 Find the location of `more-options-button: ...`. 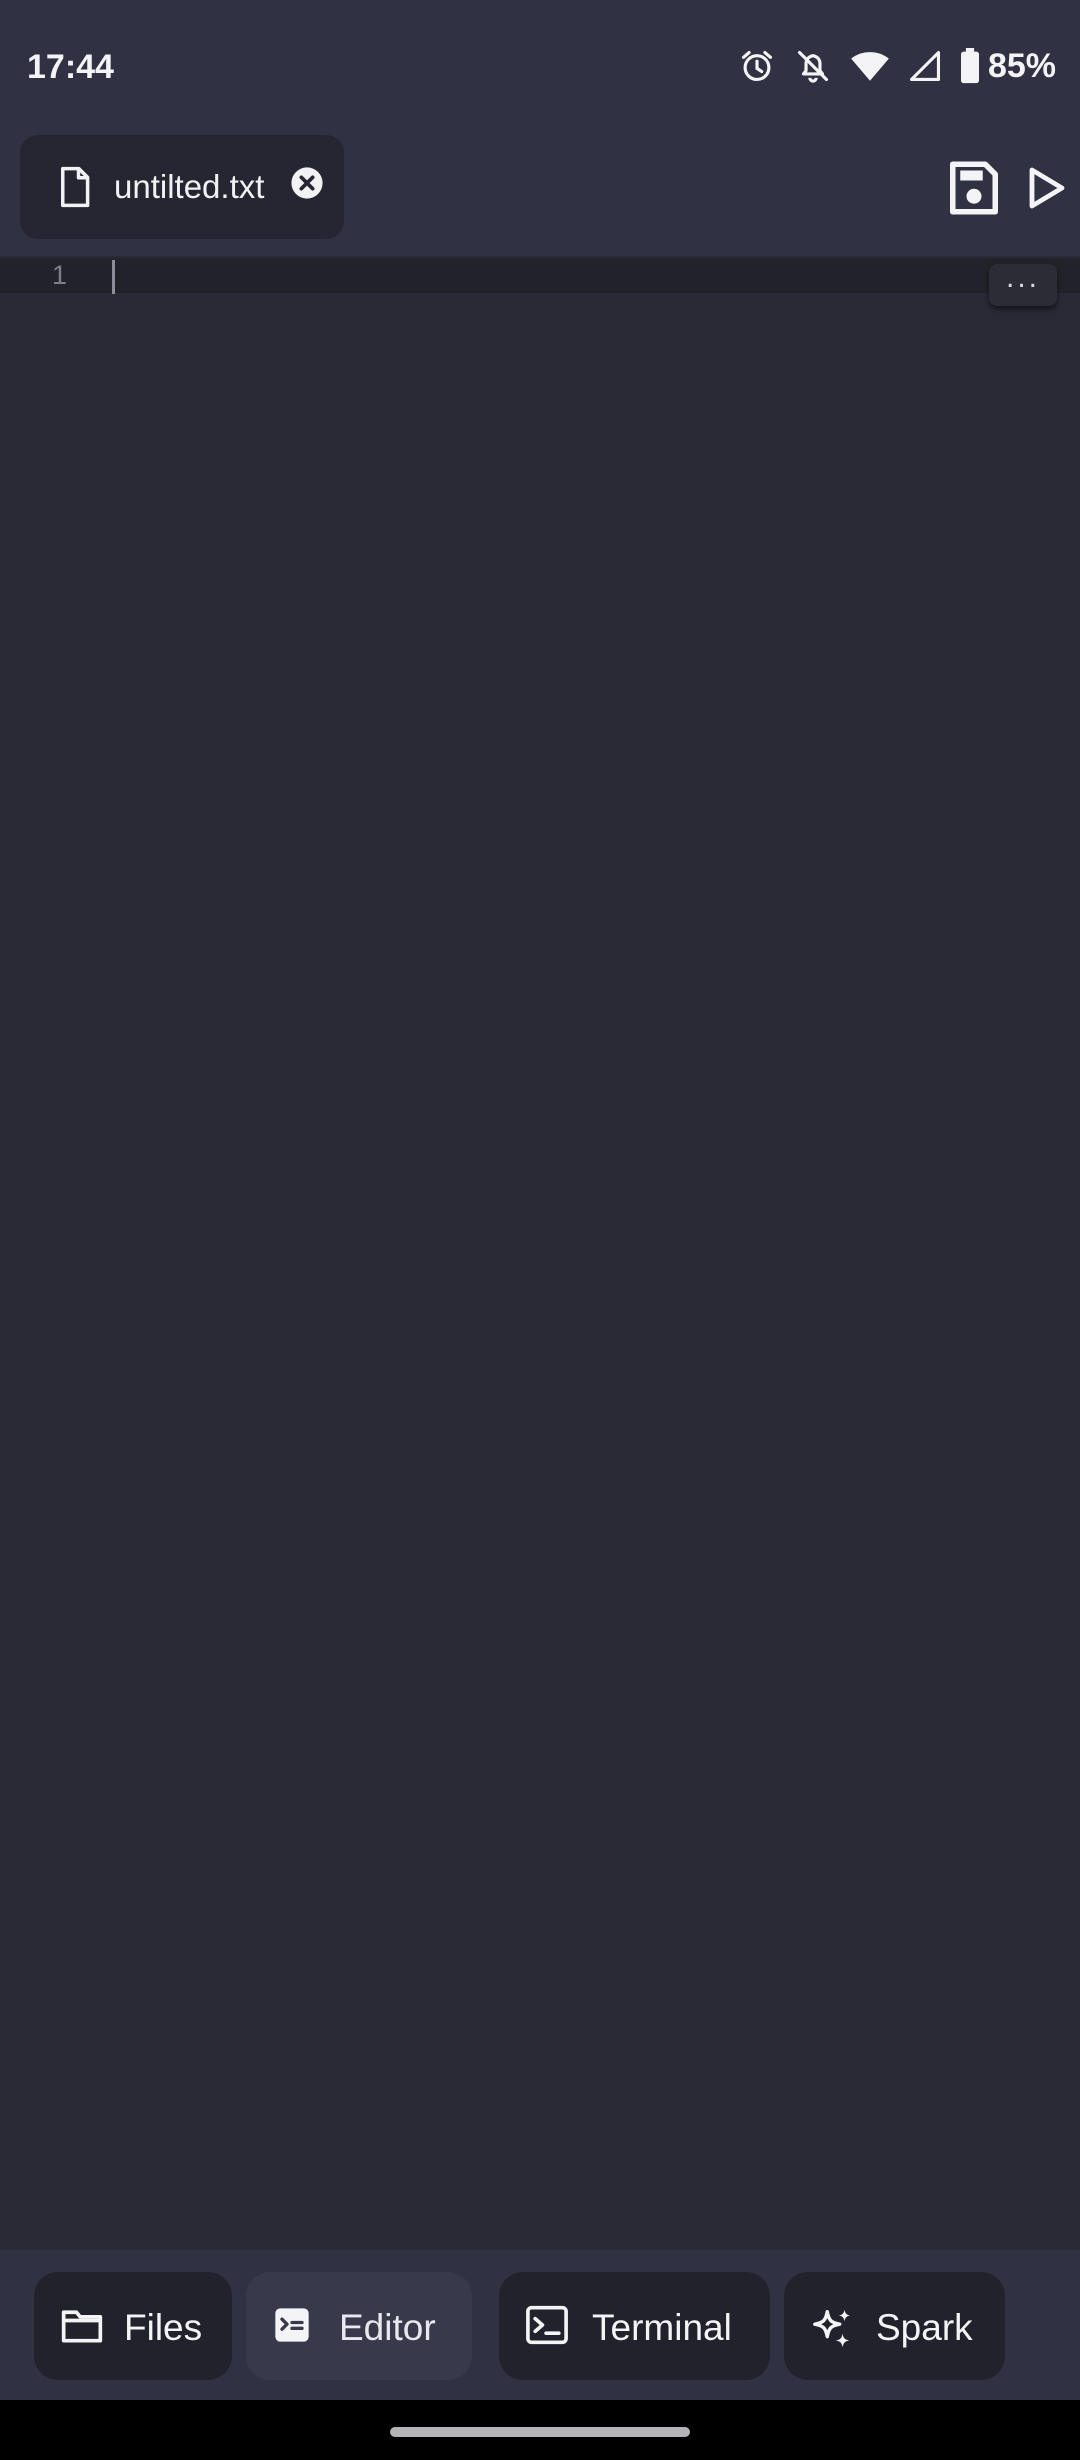

more-options-button: ... is located at coordinates (1023, 284).